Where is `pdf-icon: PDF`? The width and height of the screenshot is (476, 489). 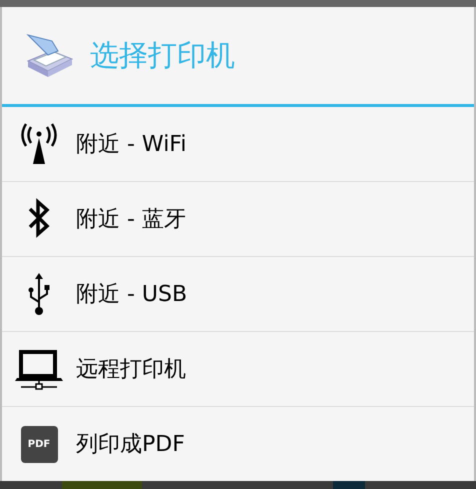
pdf-icon: PDF is located at coordinates (39, 444).